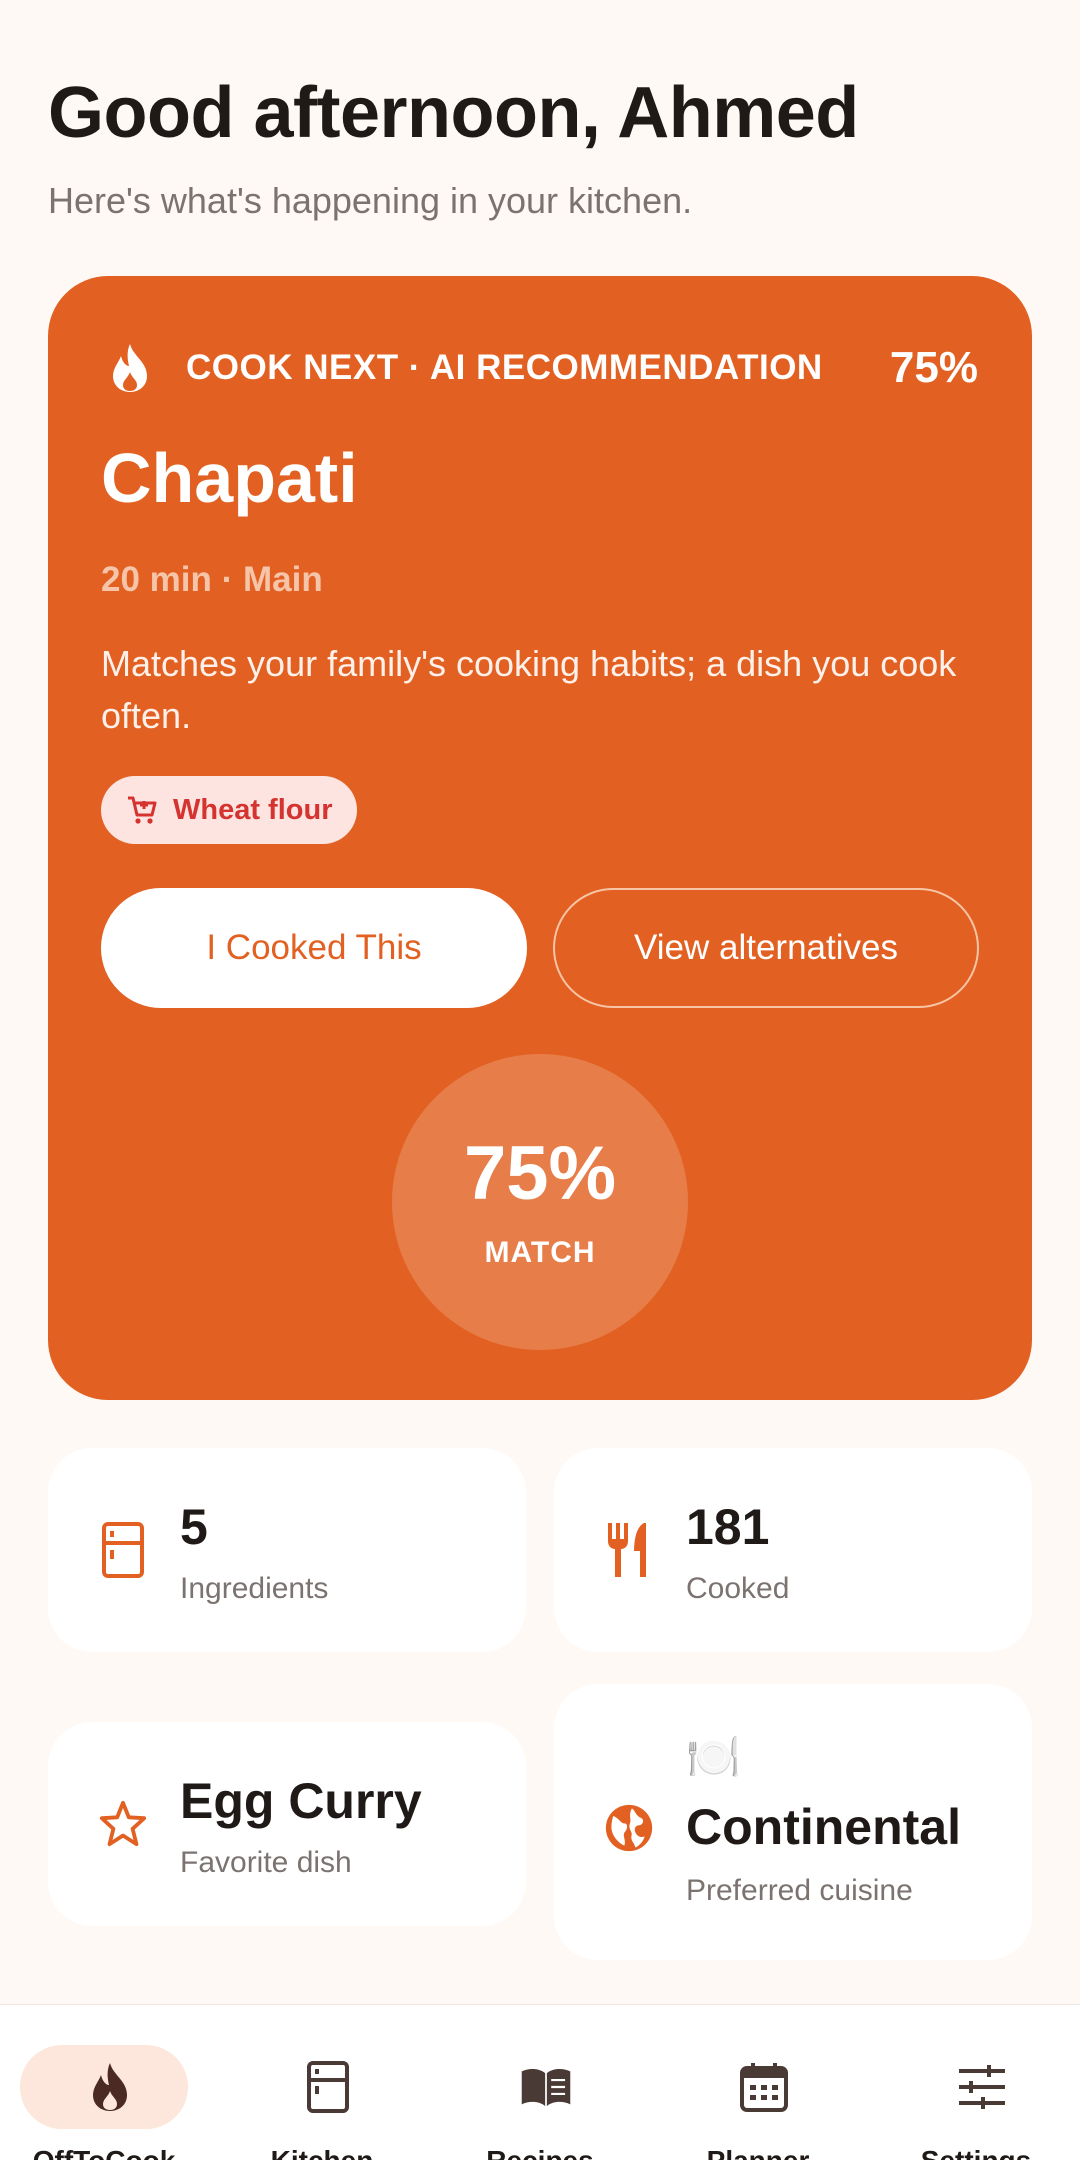 This screenshot has height=2160, width=1080. What do you see at coordinates (229, 478) in the screenshot?
I see `dish-name: Chapati` at bounding box center [229, 478].